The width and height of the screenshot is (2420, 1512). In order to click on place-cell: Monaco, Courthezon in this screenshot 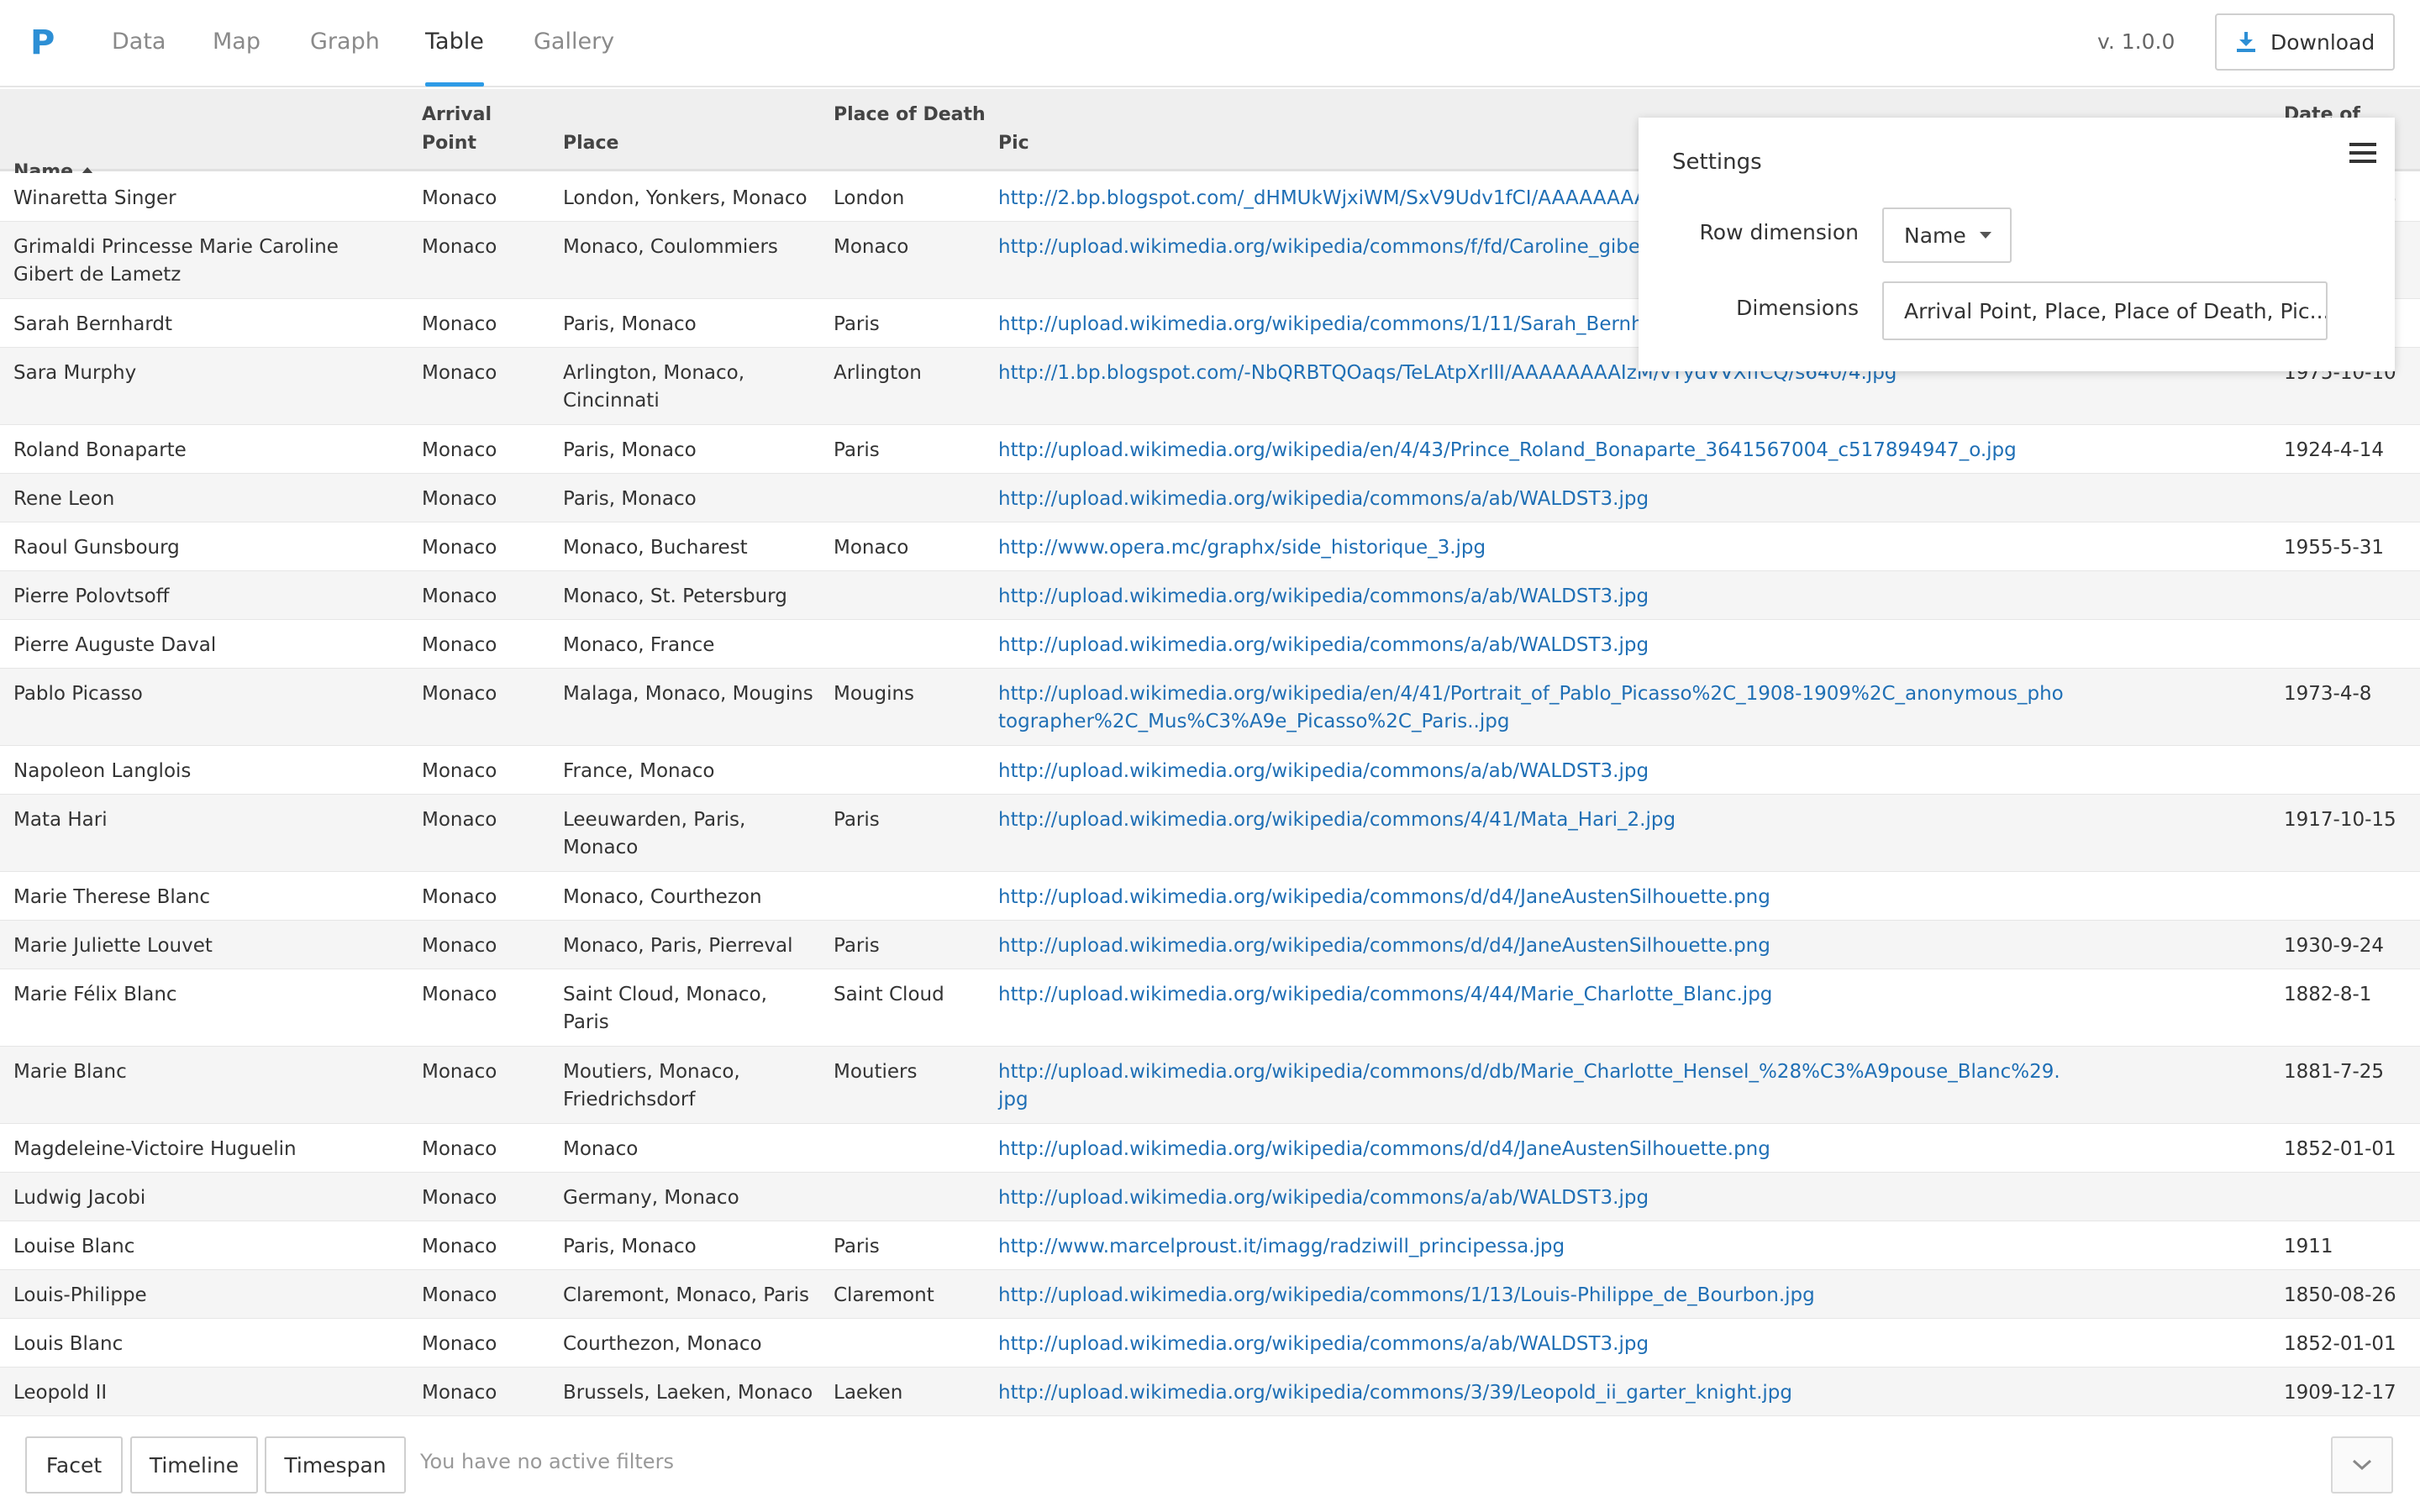, I will do `click(662, 897)`.